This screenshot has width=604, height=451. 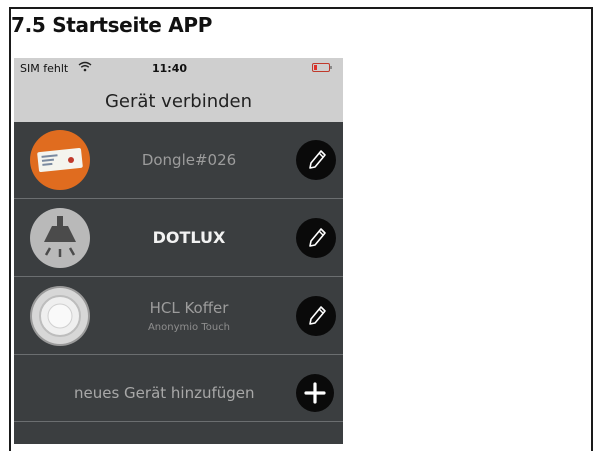 What do you see at coordinates (322, 67) in the screenshot?
I see `battery-low-icon` at bounding box center [322, 67].